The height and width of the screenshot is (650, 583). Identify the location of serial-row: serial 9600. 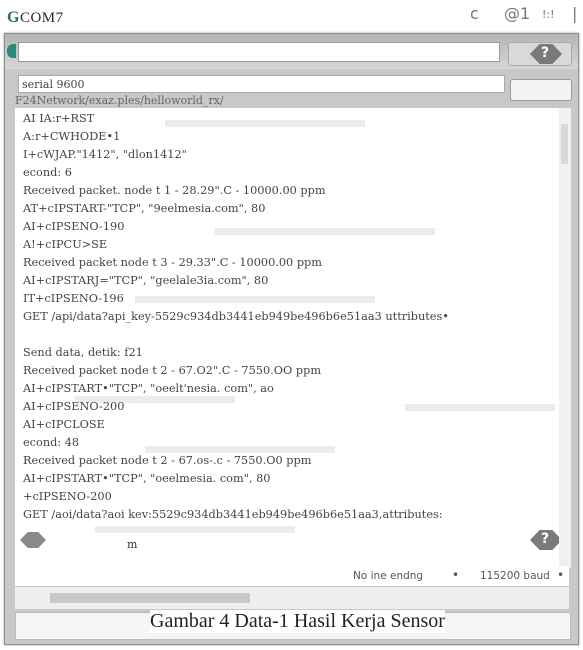
(261, 84).